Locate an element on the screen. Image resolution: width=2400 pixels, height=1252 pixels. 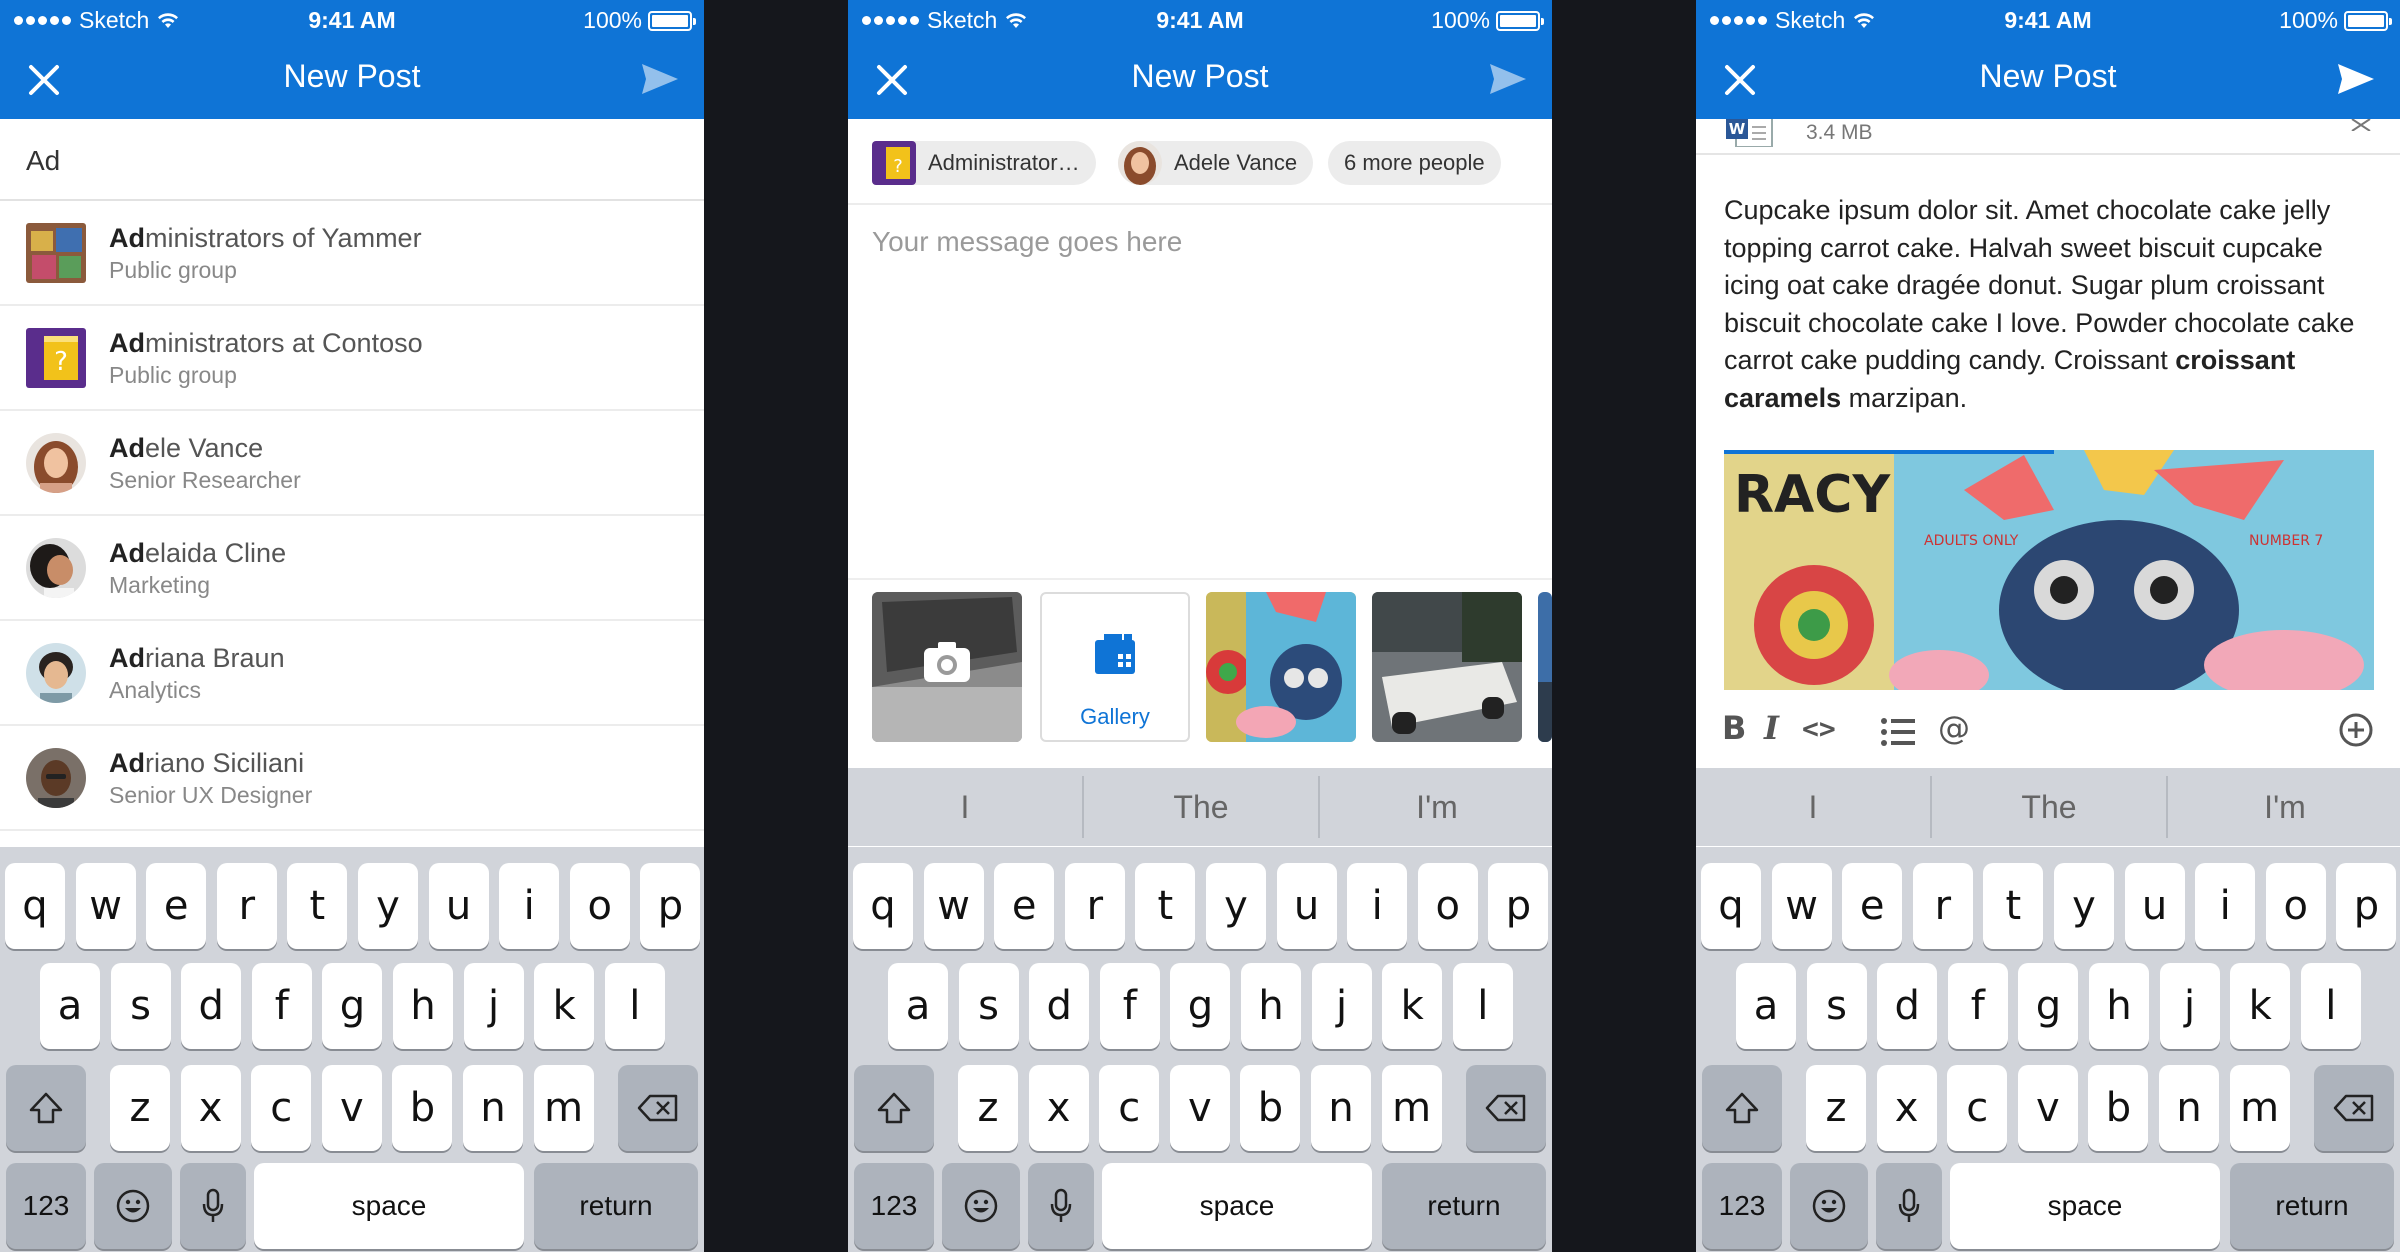
add-icon is located at coordinates (2356, 730).